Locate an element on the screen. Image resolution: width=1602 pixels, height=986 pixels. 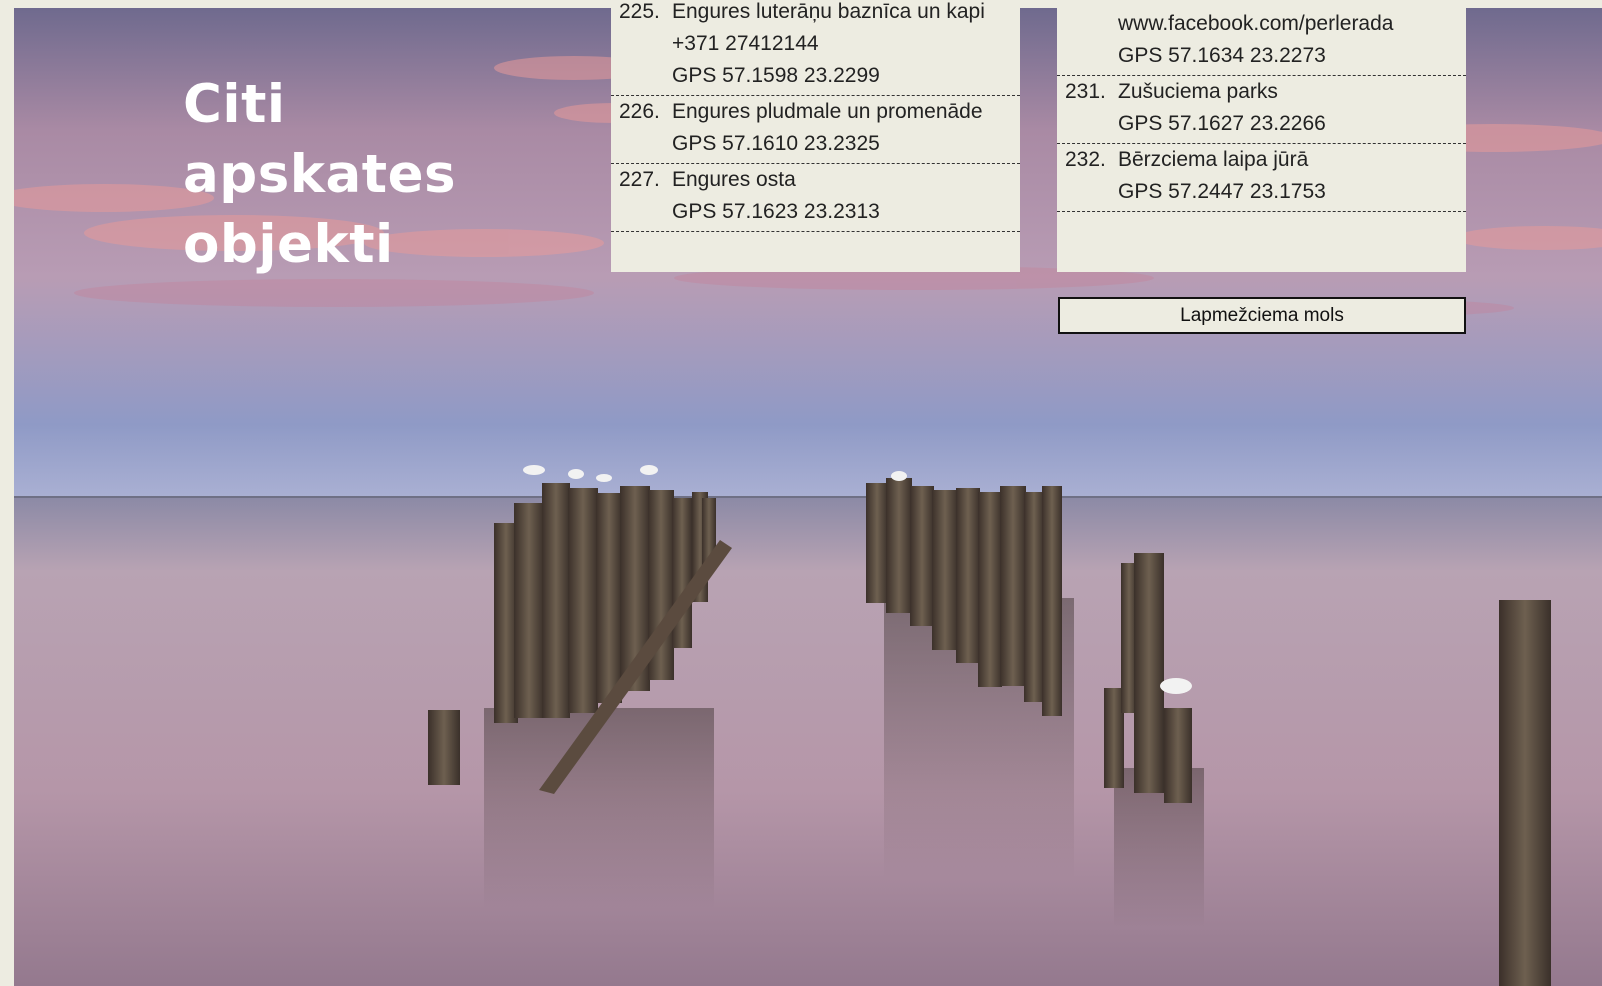
item-number: 226. is located at coordinates (639, 111).